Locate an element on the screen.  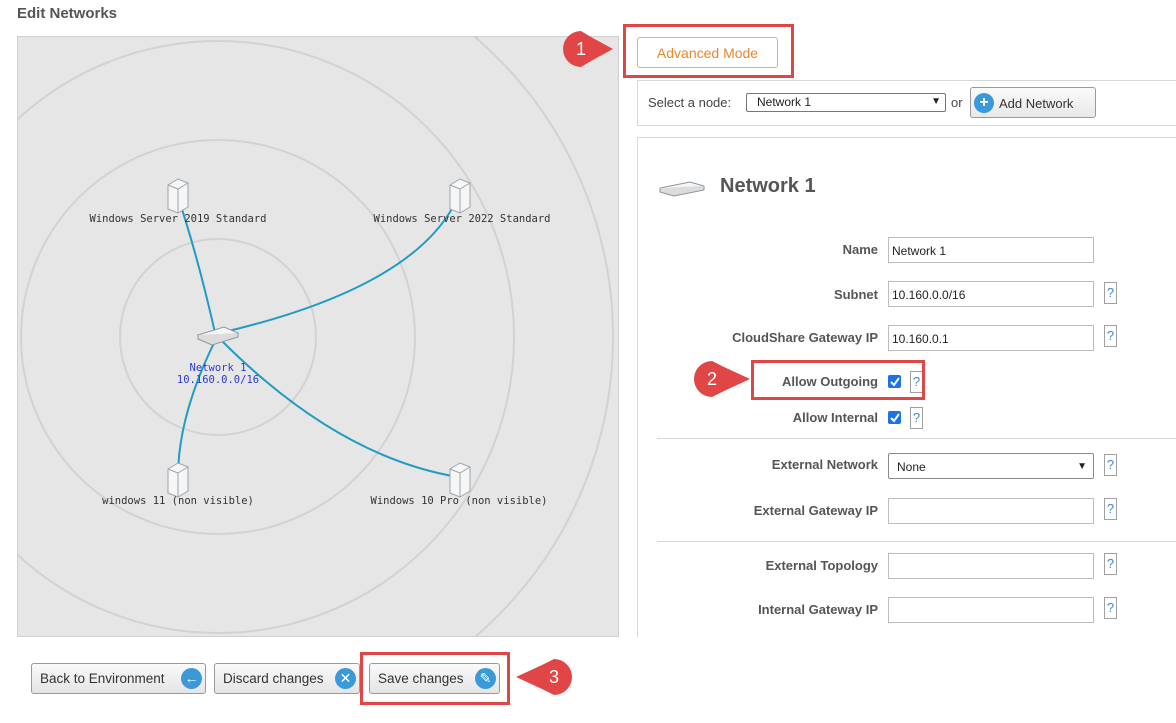
internal-gateway-ip-field is located at coordinates (991, 610).